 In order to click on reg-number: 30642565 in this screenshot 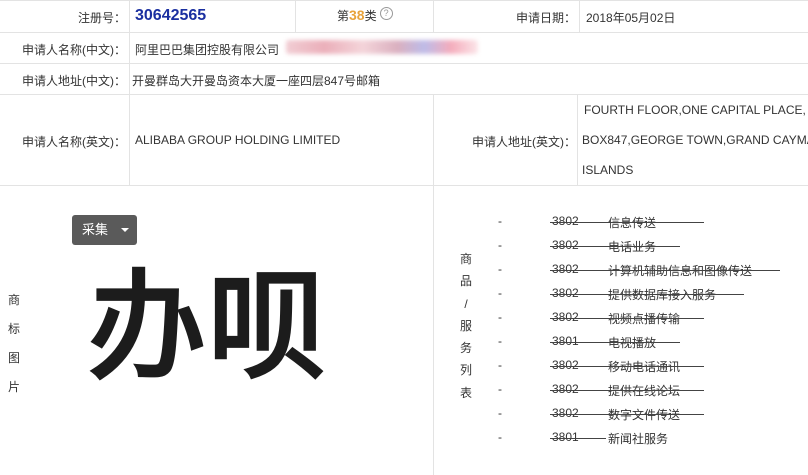, I will do `click(170, 16)`.